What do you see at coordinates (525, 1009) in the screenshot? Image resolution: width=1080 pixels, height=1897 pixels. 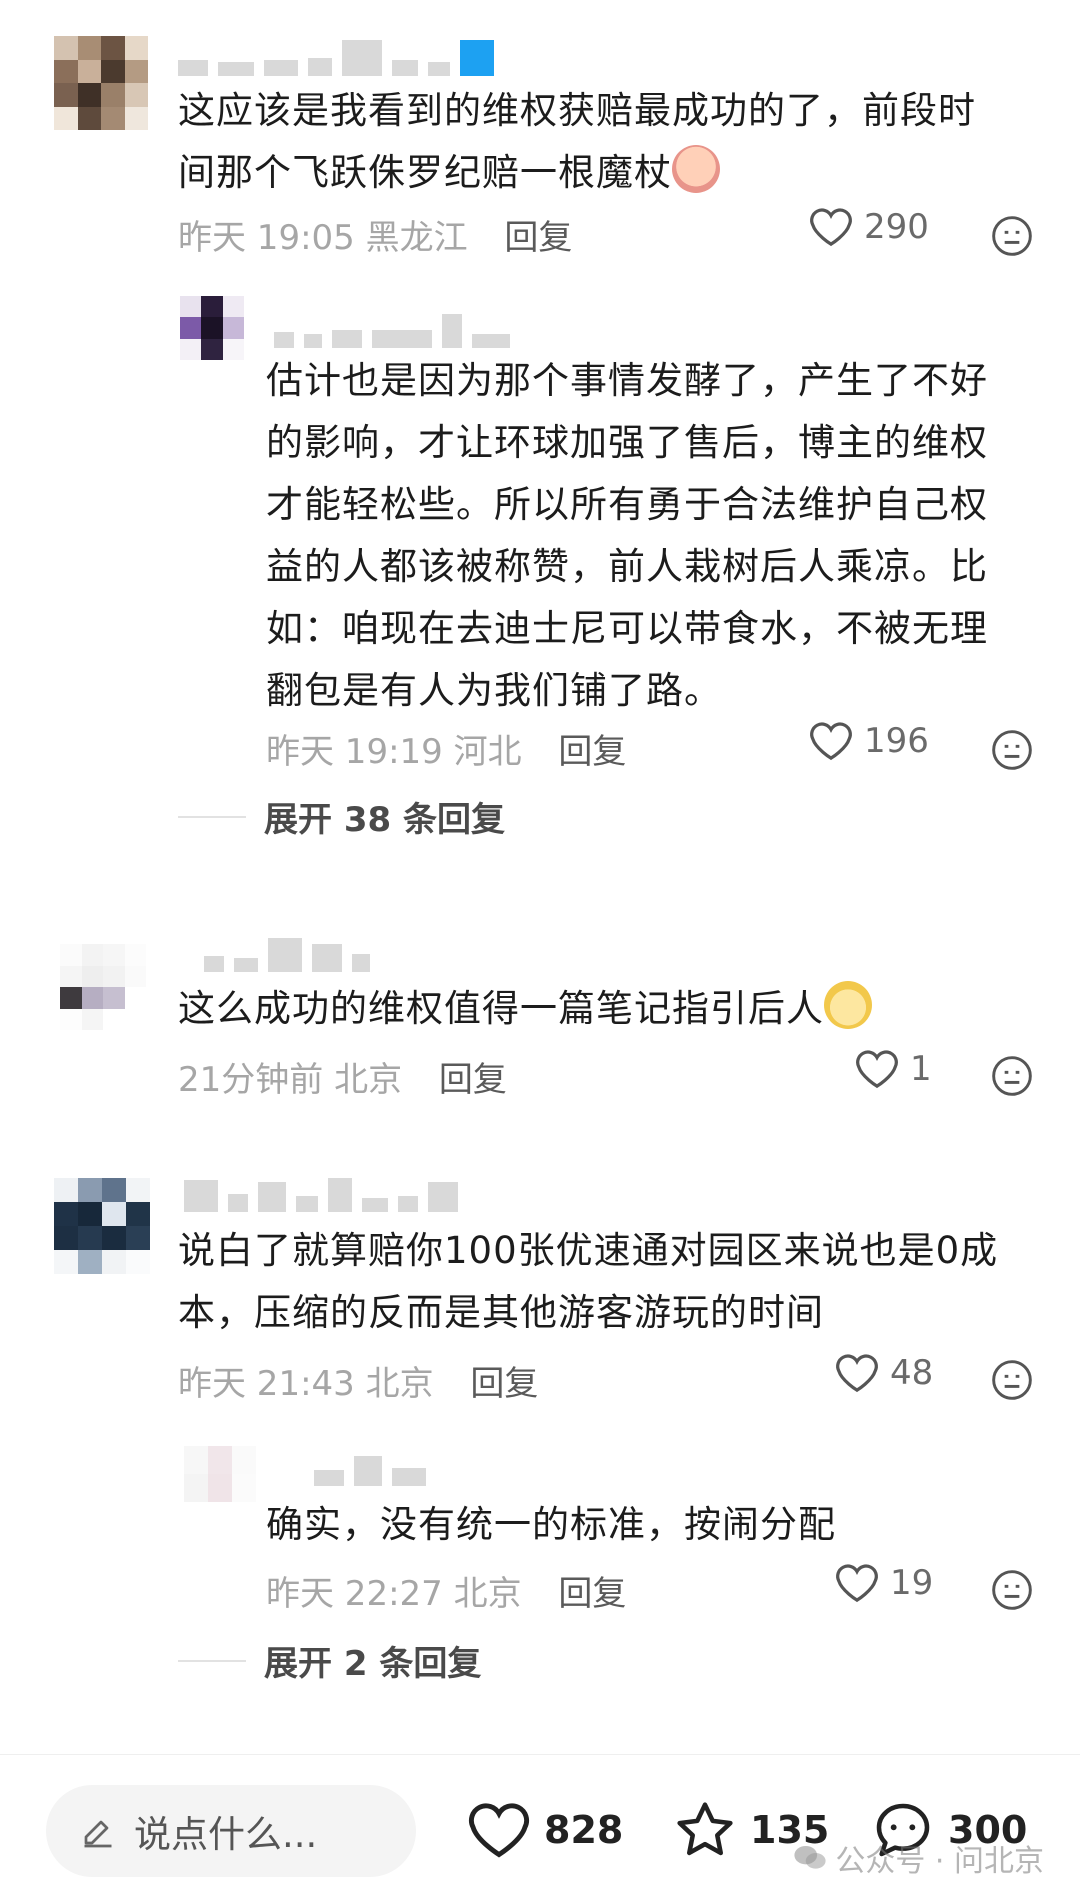 I see `comment-text: 这么成功的维权值得一篇笔记指引后人` at bounding box center [525, 1009].